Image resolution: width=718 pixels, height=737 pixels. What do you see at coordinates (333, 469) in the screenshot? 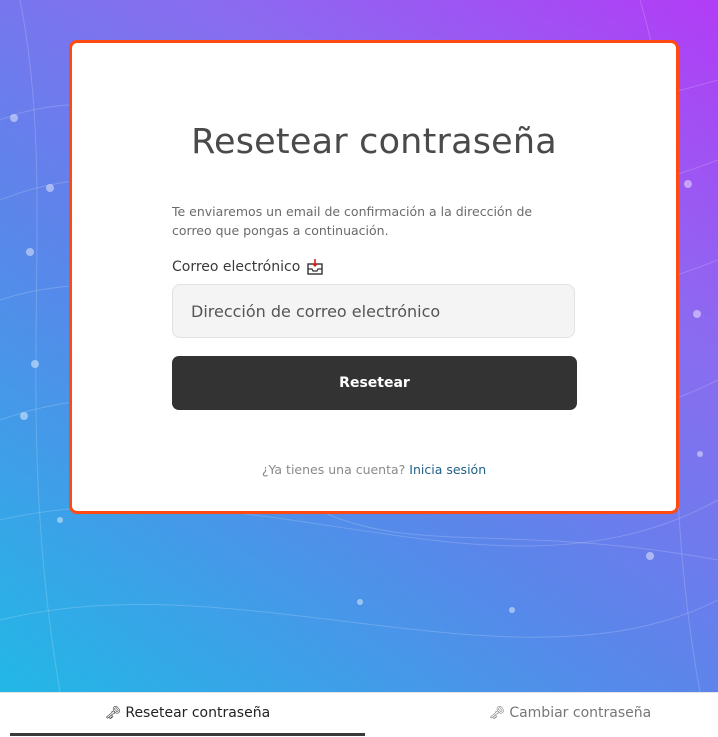
I see `login-prompt-text: ¿Ya tienes una cuenta?` at bounding box center [333, 469].